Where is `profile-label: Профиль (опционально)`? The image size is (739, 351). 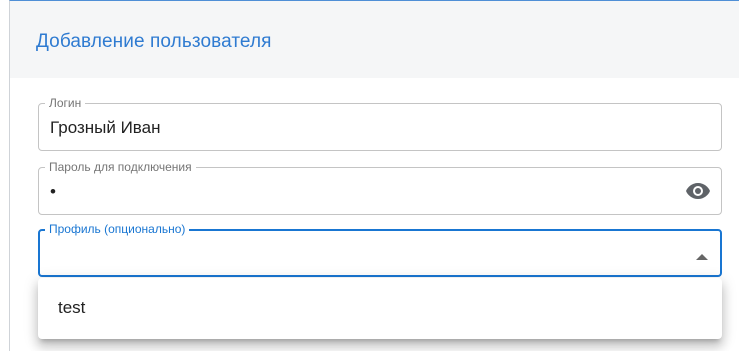
profile-label: Профиль (опционально) is located at coordinates (117, 229).